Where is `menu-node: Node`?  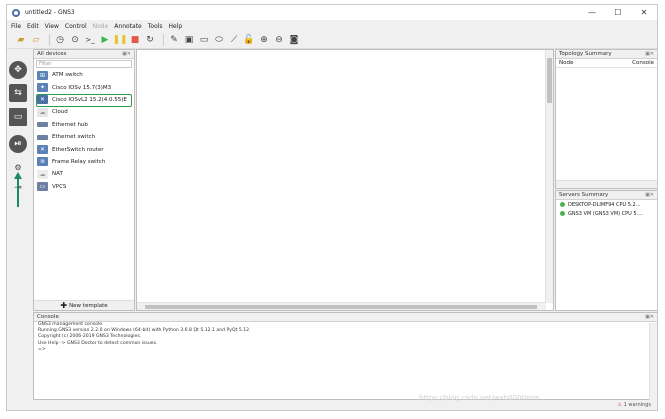 menu-node: Node is located at coordinates (101, 26).